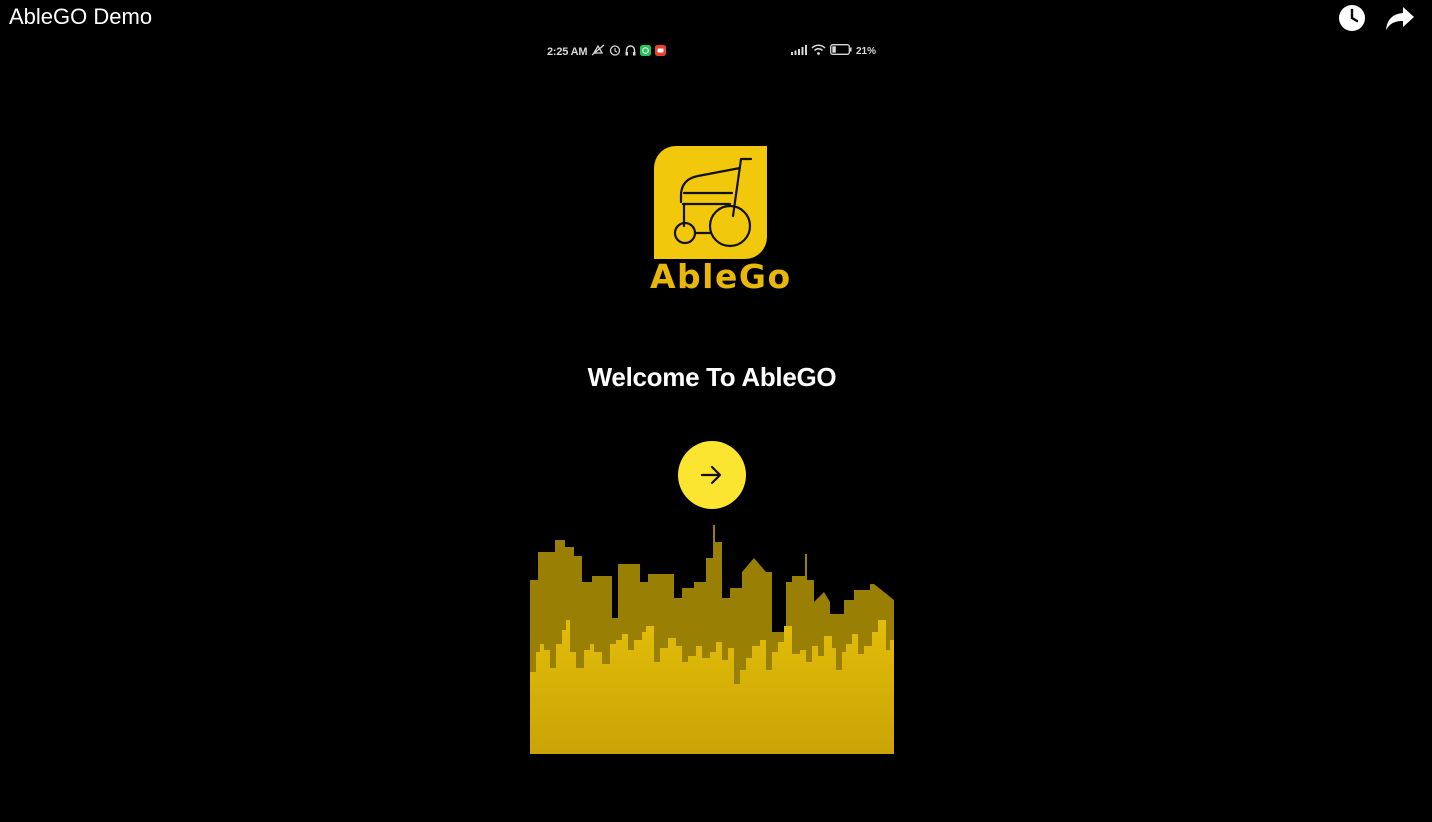 This screenshot has height=822, width=1432. I want to click on next-button, so click(712, 475).